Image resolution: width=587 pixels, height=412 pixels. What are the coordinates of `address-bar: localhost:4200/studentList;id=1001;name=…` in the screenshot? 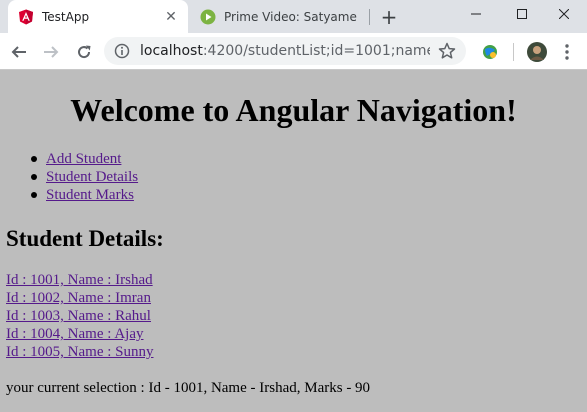 It's located at (285, 51).